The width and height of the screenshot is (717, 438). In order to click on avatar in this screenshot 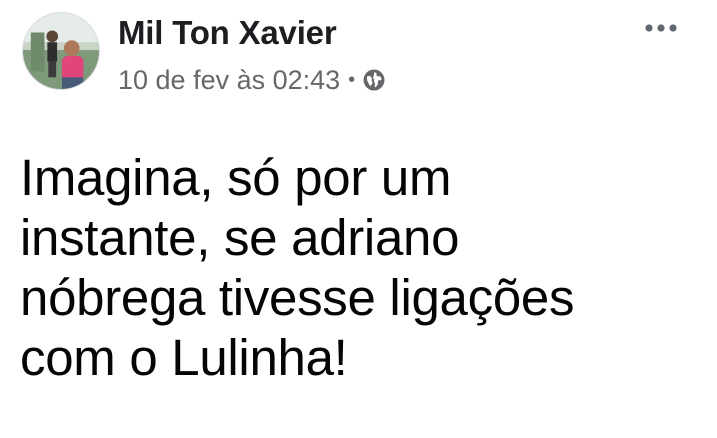, I will do `click(61, 51)`.